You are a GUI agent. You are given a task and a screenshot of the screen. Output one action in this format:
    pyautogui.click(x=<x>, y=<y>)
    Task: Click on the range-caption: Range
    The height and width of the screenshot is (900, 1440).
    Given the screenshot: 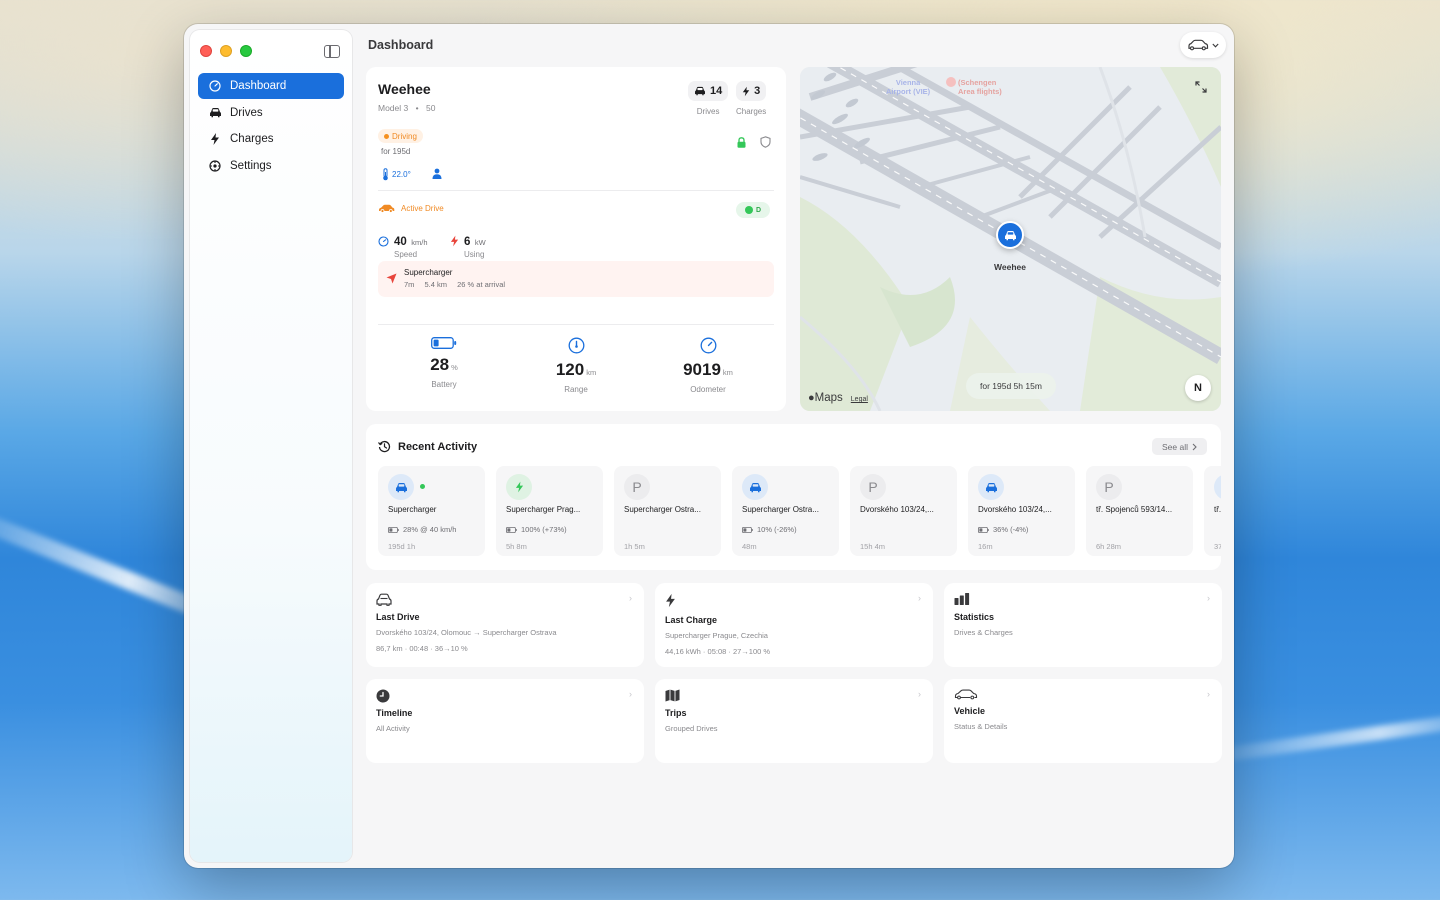 What is the action you would take?
    pyautogui.click(x=576, y=389)
    